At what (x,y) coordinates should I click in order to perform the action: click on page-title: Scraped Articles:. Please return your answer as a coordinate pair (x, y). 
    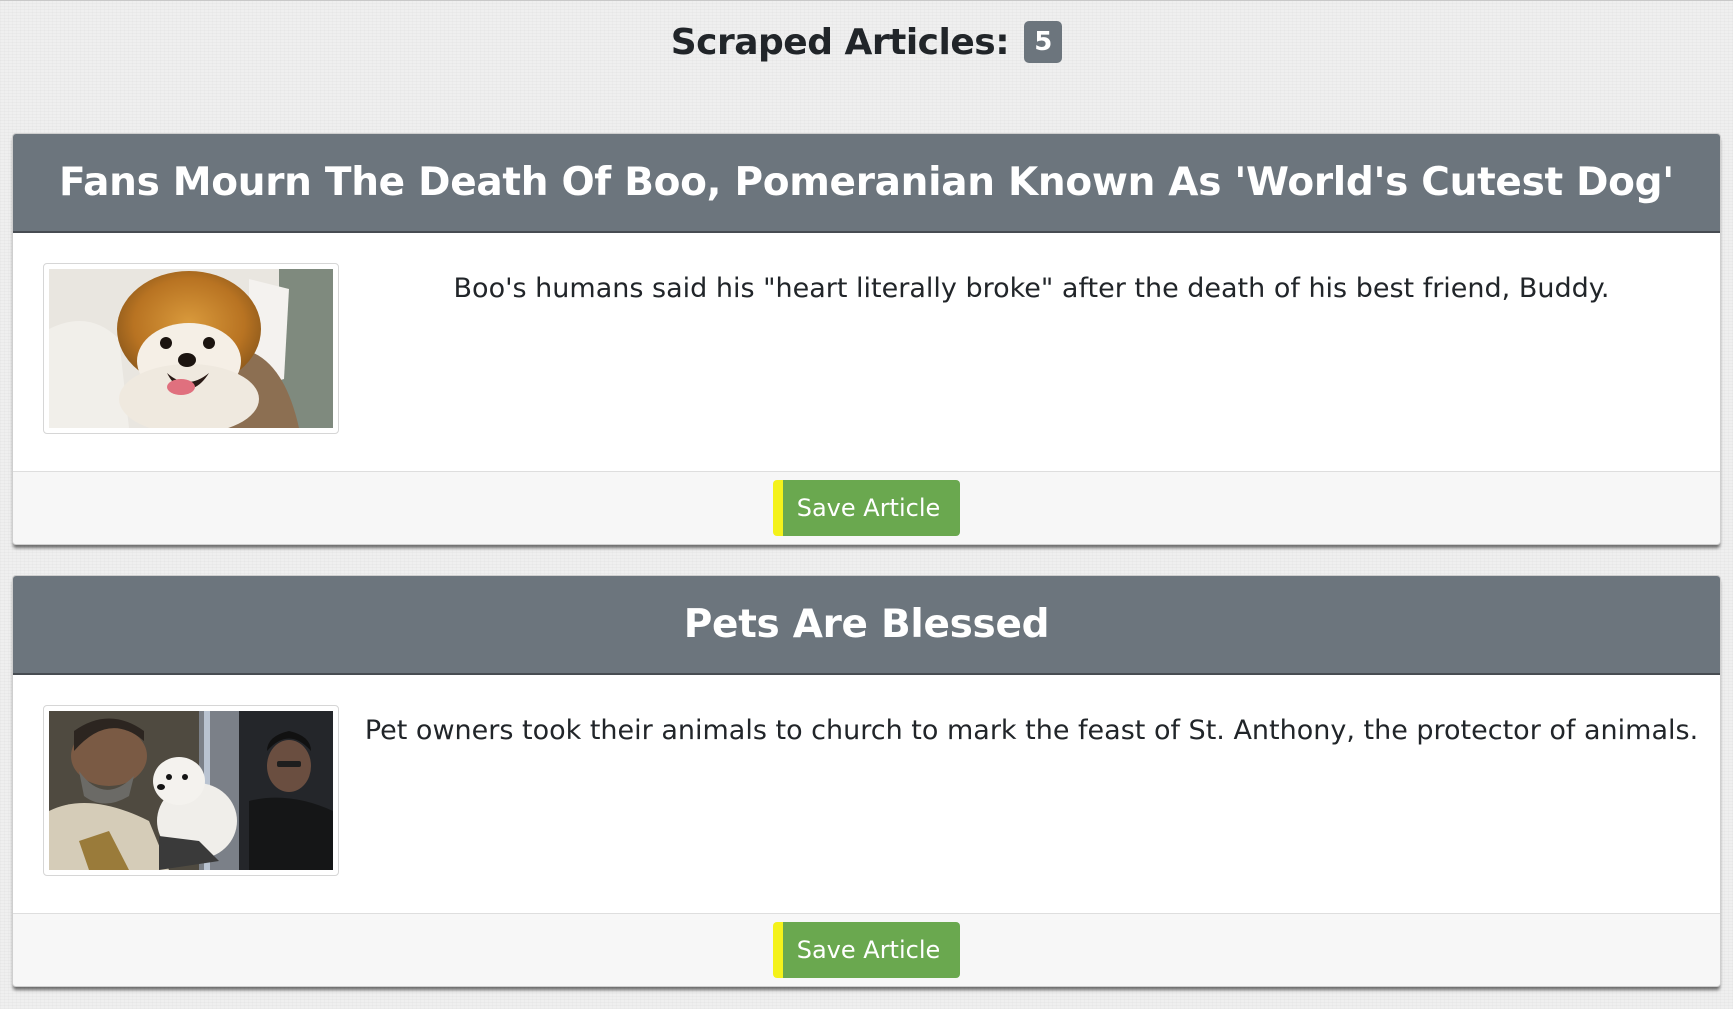
    Looking at the image, I should click on (840, 42).